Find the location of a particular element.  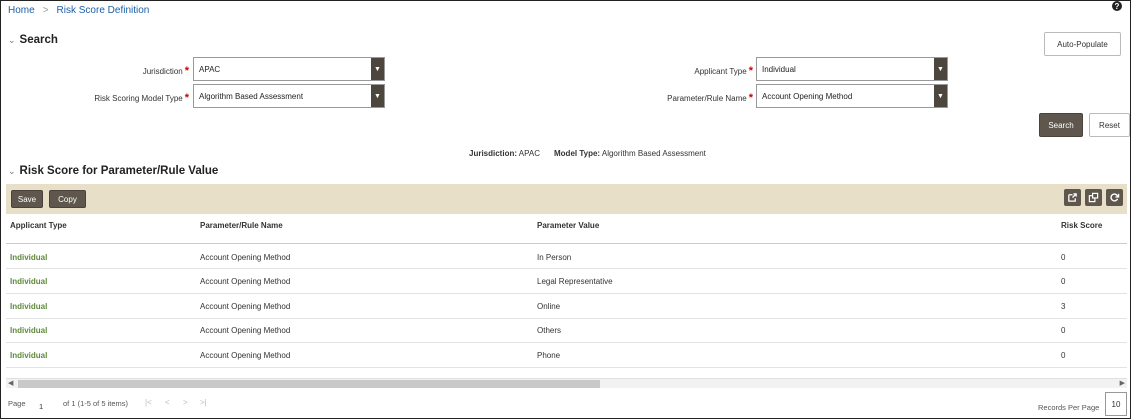

table-row-4-risk-score: 0 is located at coordinates (1063, 330).